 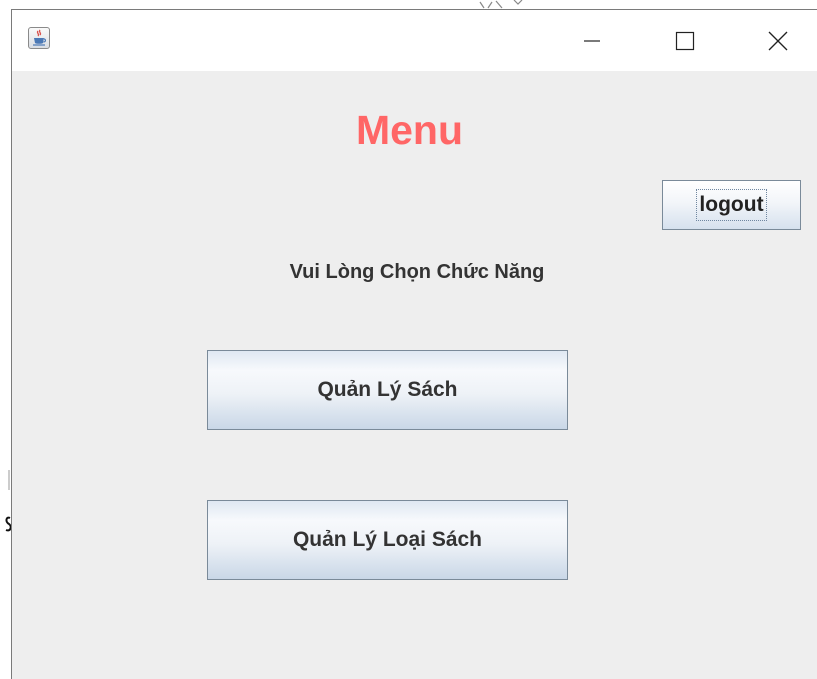 I want to click on close-button, so click(x=778, y=40).